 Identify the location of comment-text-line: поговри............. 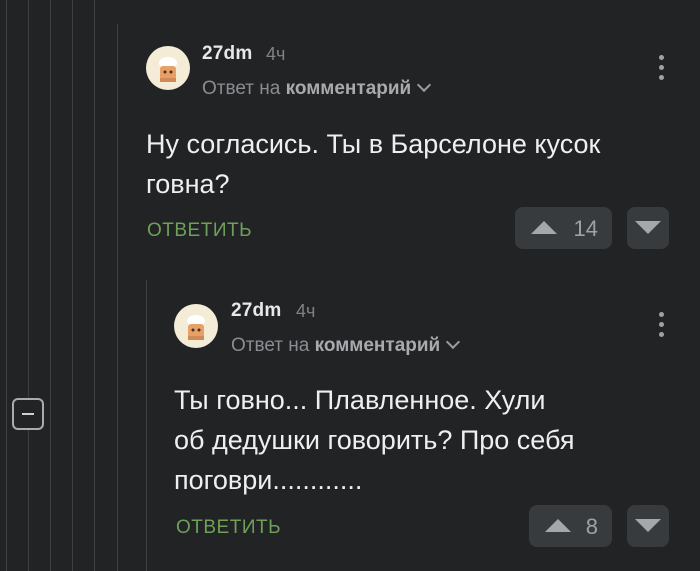
(268, 480).